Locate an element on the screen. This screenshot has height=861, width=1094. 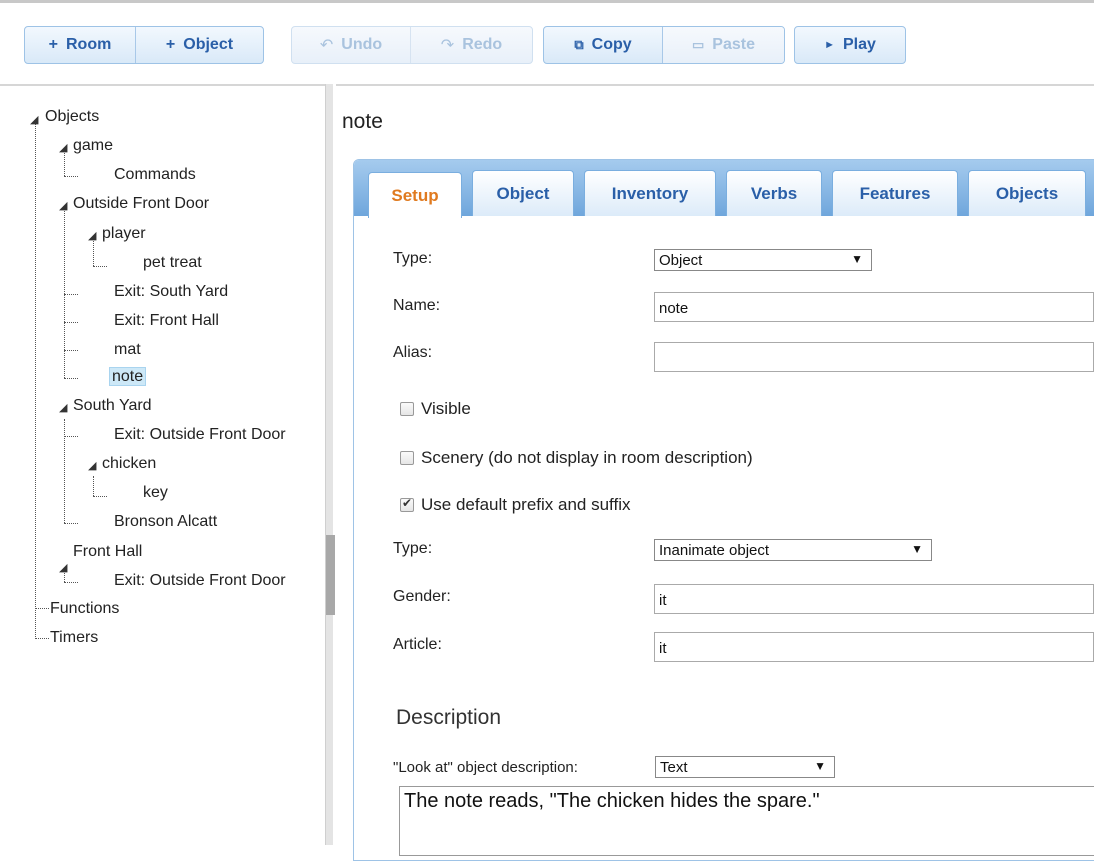
object-type-label: Type: is located at coordinates (413, 548).